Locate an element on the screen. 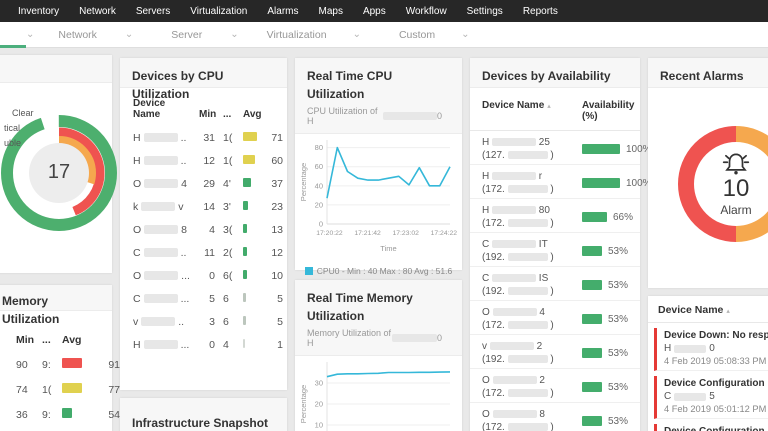 This screenshot has height=431, width=768. table-row: C IS (192. ) 53% is located at coordinates (555, 284).